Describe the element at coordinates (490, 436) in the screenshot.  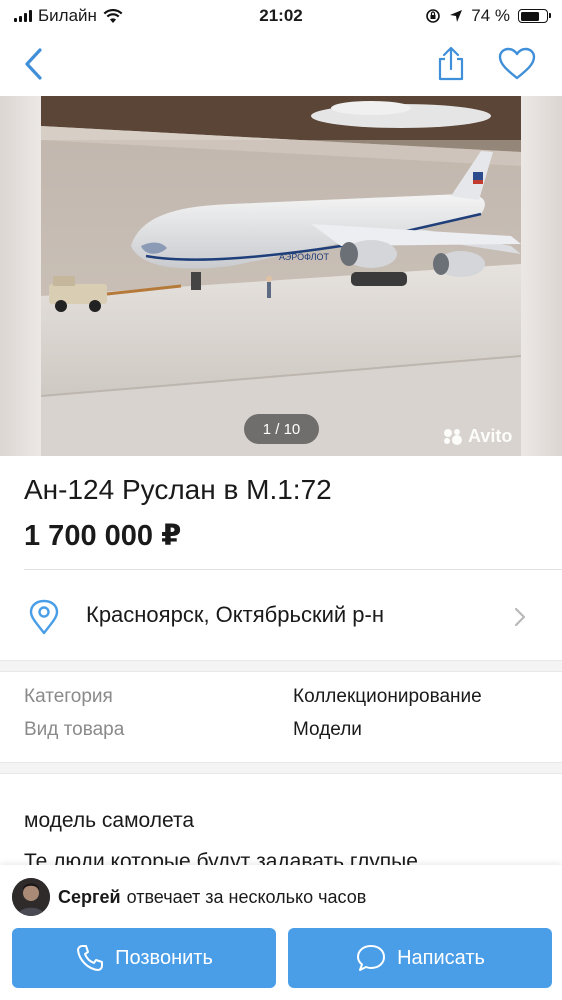
I see `watermark-text: Avito` at that location.